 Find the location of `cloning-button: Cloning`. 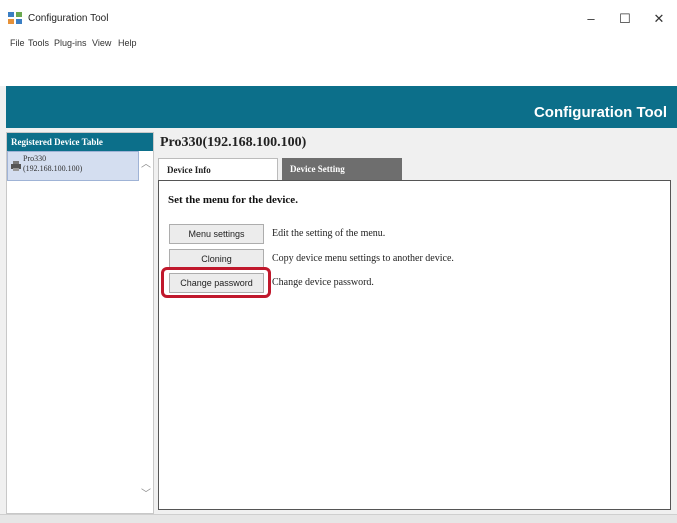

cloning-button: Cloning is located at coordinates (216, 259).